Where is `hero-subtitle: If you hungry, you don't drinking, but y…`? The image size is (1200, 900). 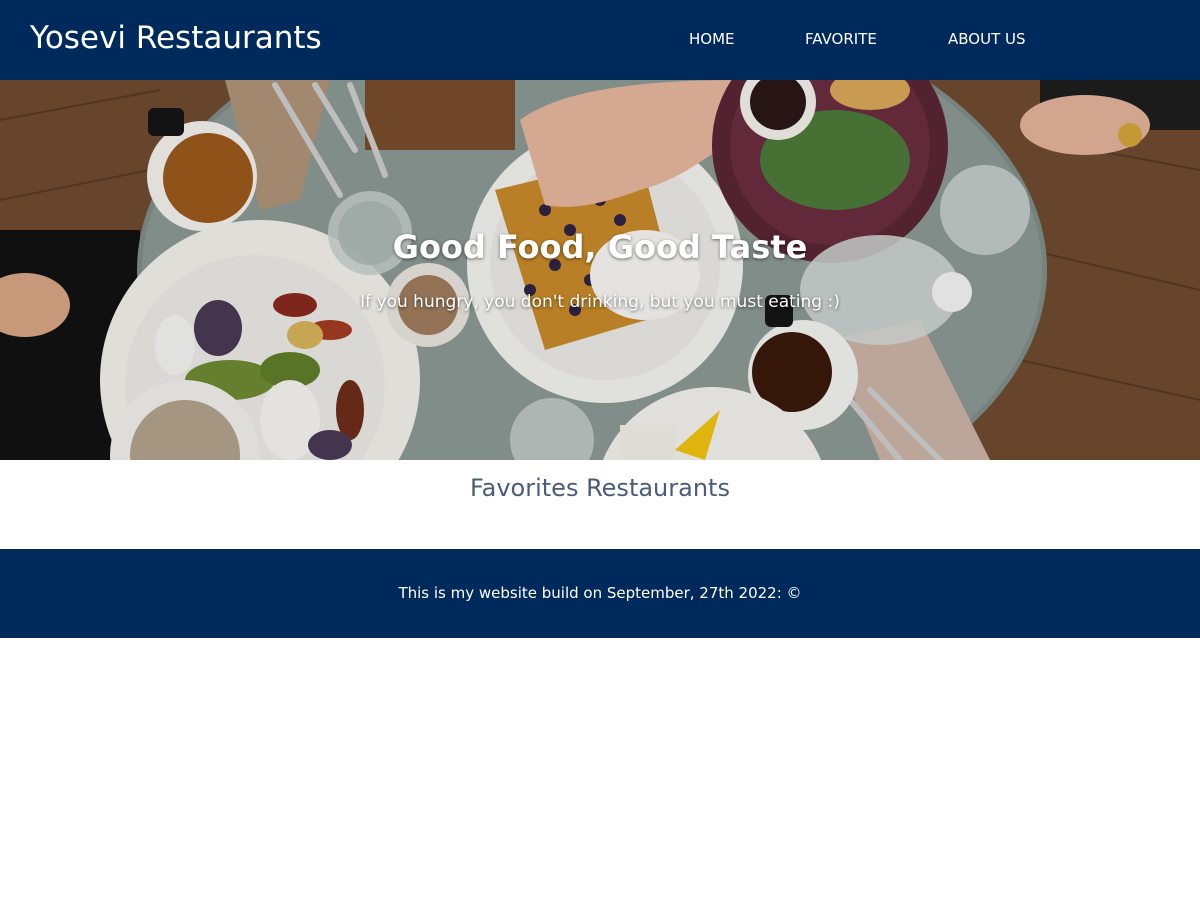 hero-subtitle: If you hungry, you don't drinking, but y… is located at coordinates (600, 302).